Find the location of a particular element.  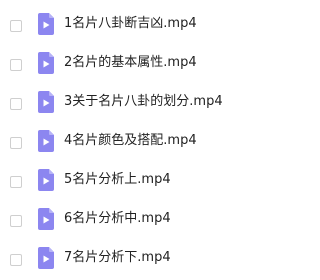

list-item: 1名片八卦断吉凶.mp4 is located at coordinates (123, 27).